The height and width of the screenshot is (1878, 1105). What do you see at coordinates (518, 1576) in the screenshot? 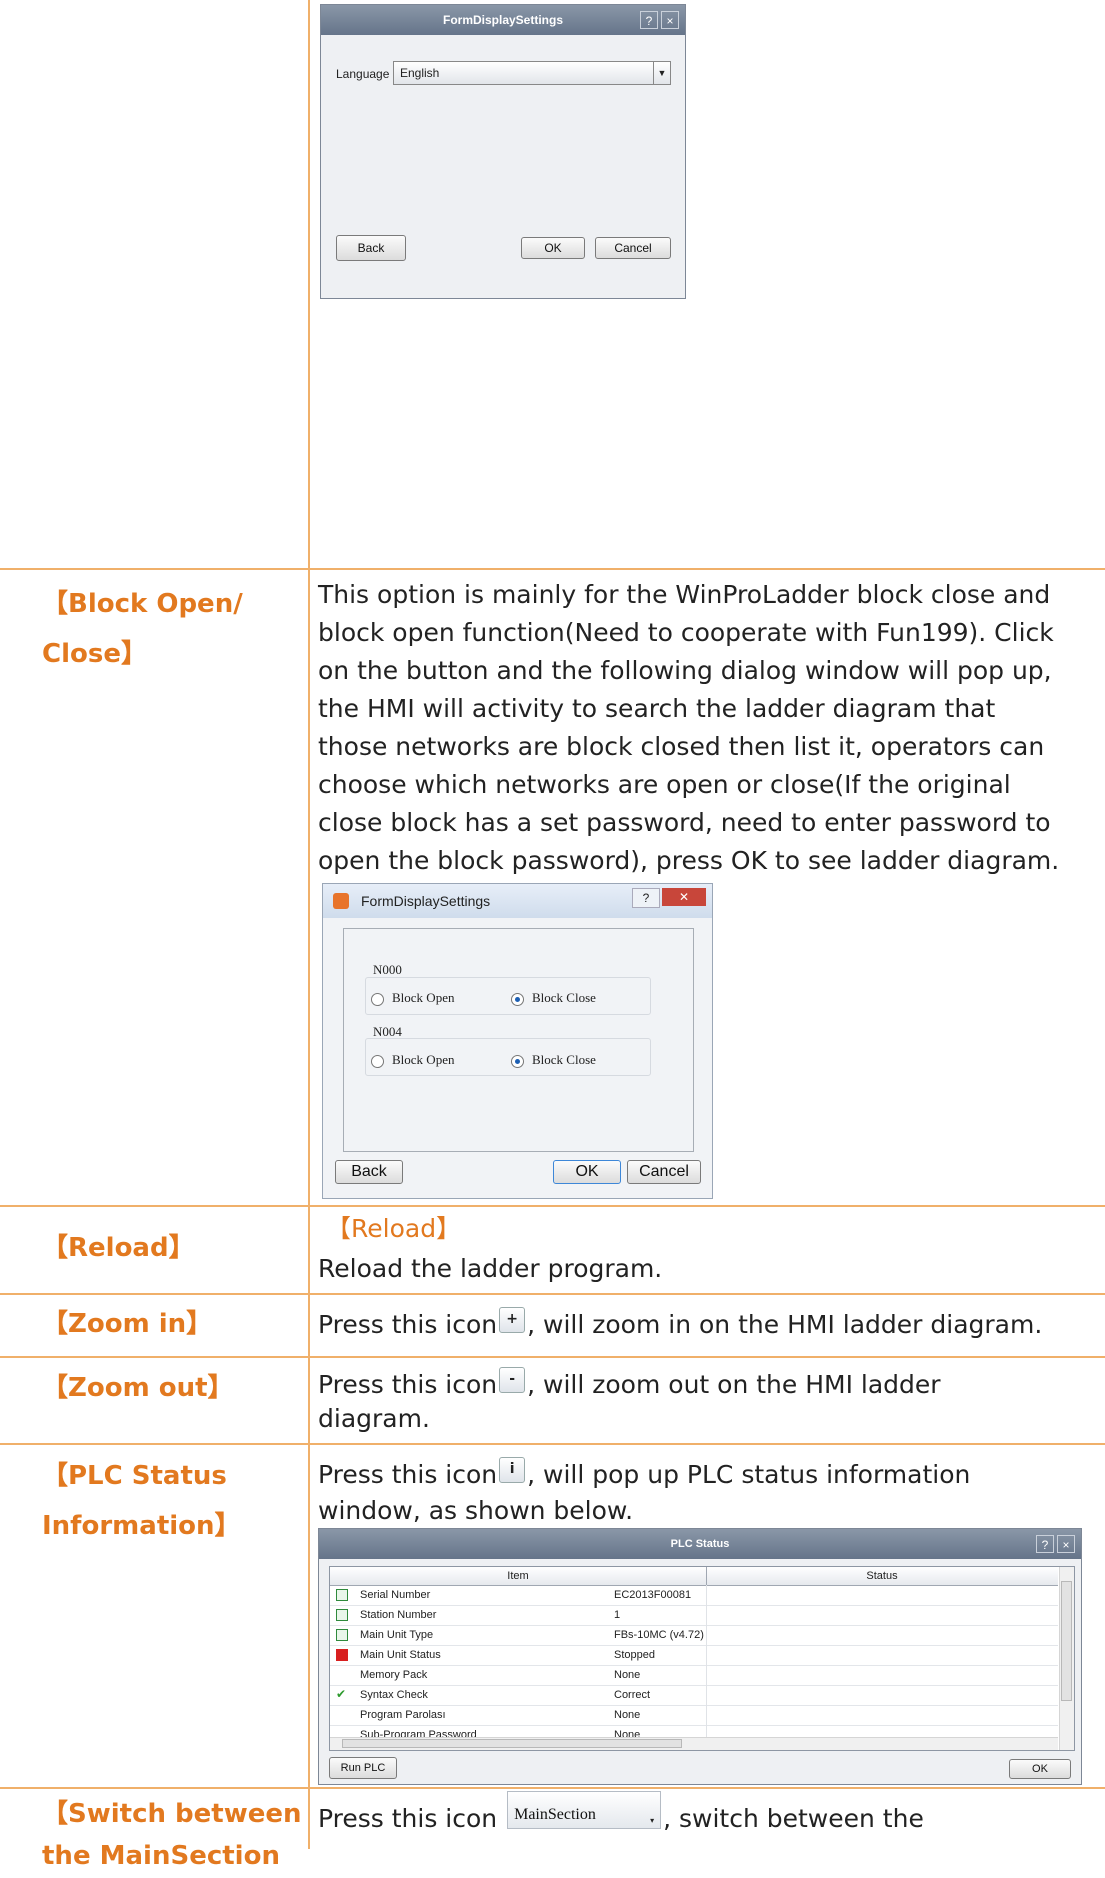
I see `header-item: Item` at bounding box center [518, 1576].